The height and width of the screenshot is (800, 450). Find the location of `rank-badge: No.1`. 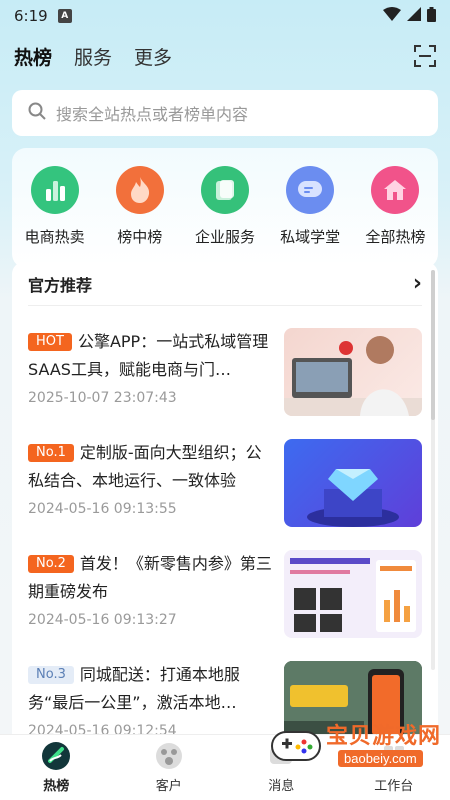

rank-badge: No.1 is located at coordinates (51, 453).